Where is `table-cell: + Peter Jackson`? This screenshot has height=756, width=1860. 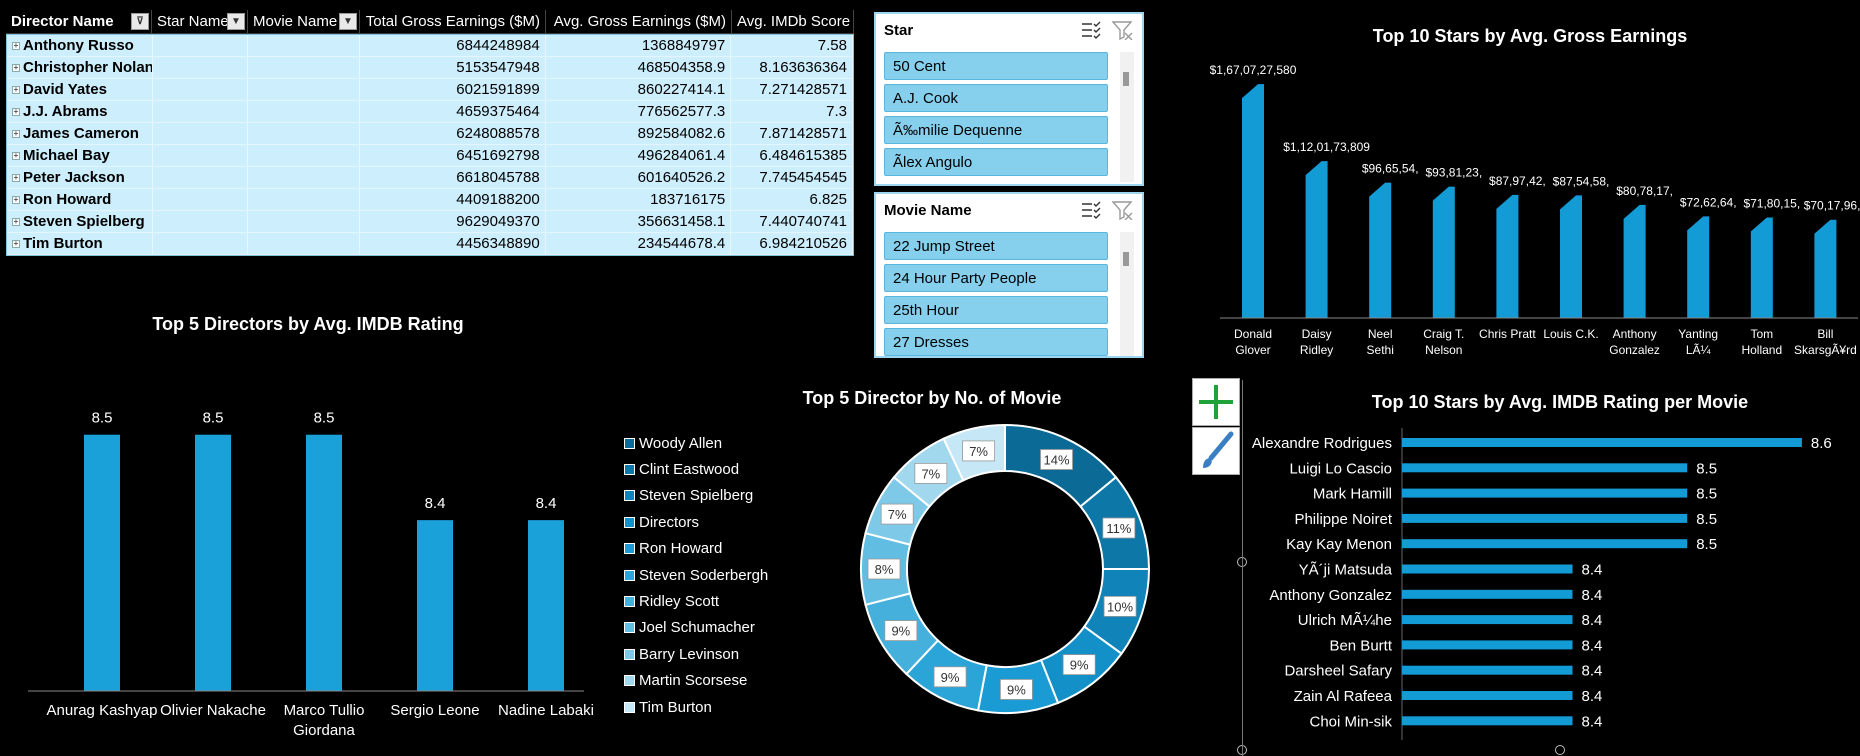
table-cell: + Peter Jackson is located at coordinates (80, 177).